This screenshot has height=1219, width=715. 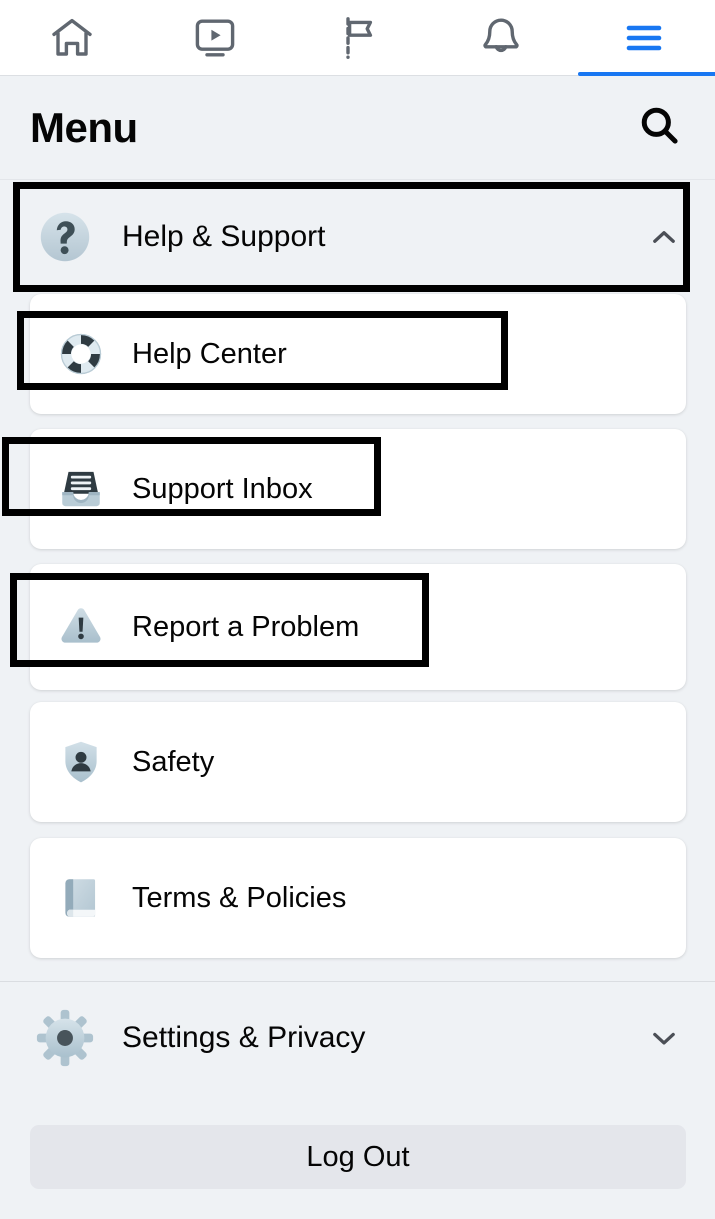 What do you see at coordinates (239, 897) in the screenshot?
I see `menu-item-label: Terms & Policies` at bounding box center [239, 897].